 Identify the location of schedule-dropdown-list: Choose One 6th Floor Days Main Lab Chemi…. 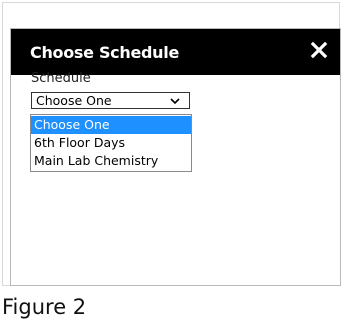
(111, 143).